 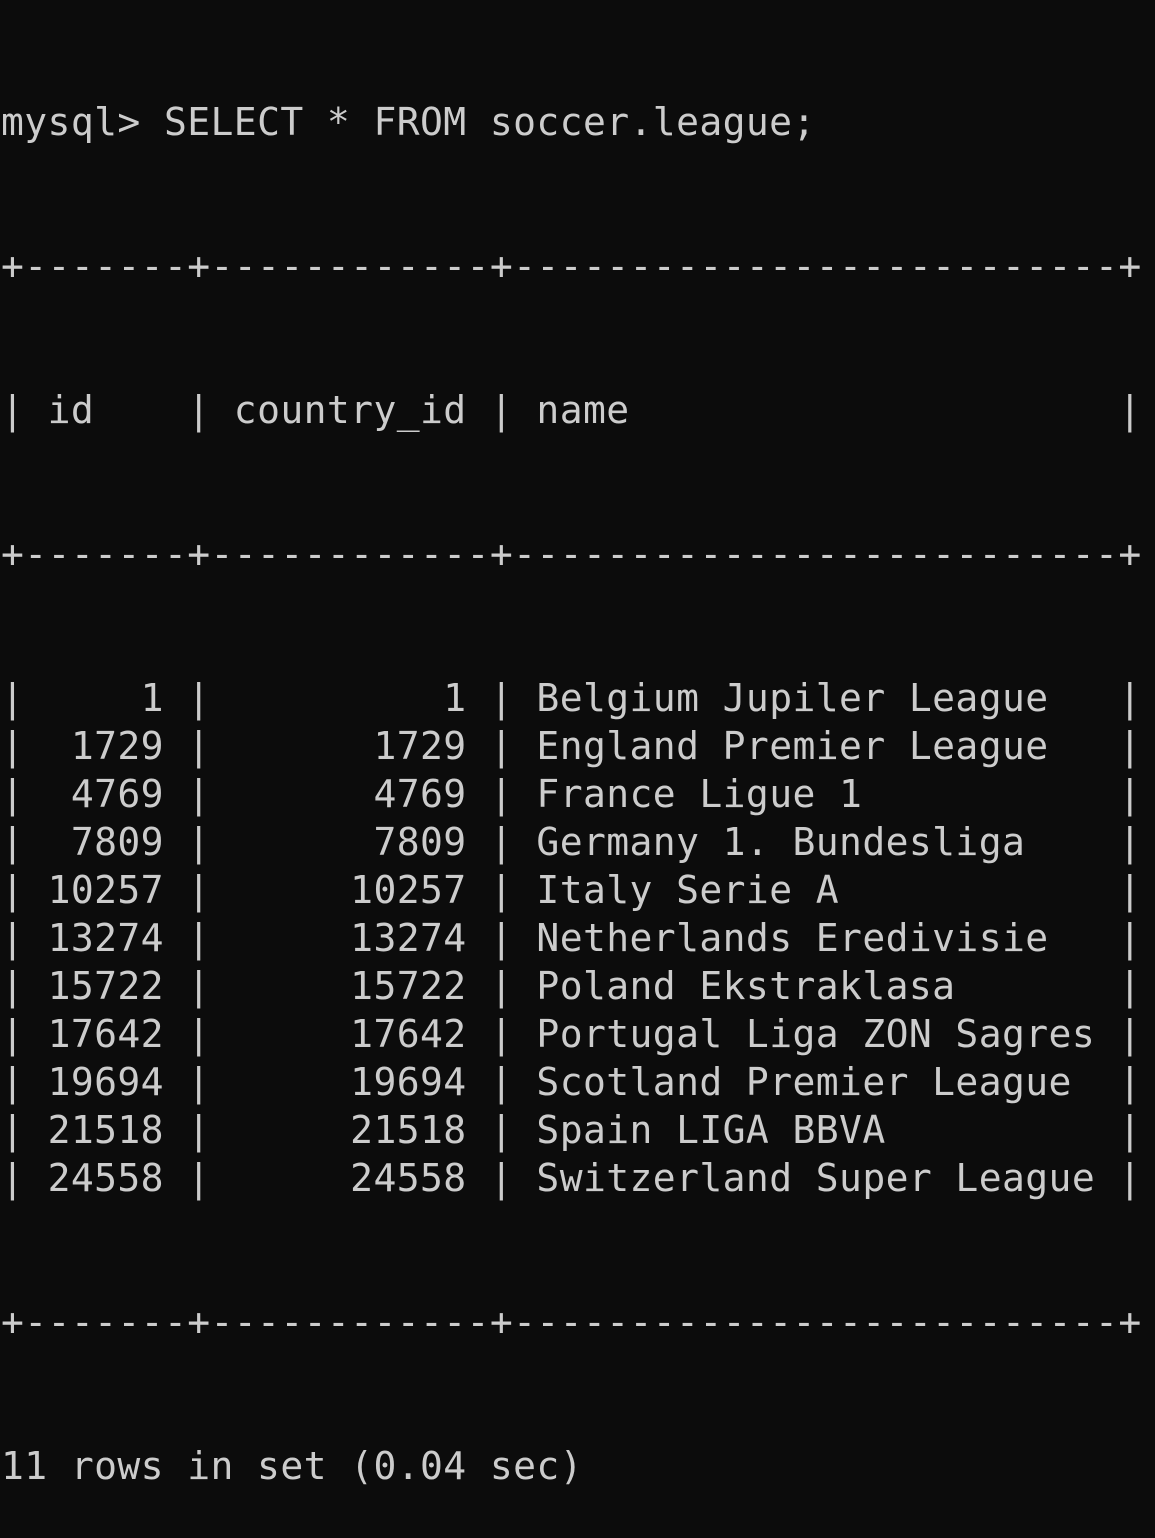 I want to click on cell-id: 13274, so click(x=105, y=938).